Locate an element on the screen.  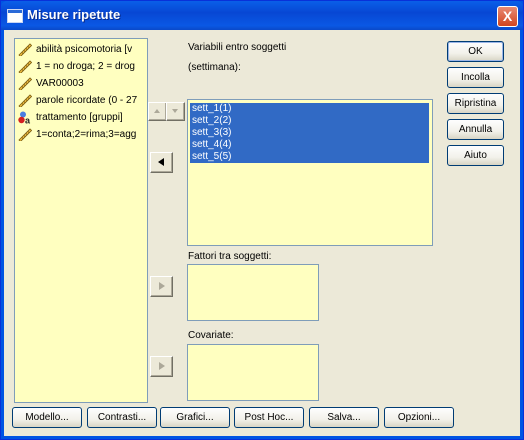
between-subjects-list is located at coordinates (253, 292).